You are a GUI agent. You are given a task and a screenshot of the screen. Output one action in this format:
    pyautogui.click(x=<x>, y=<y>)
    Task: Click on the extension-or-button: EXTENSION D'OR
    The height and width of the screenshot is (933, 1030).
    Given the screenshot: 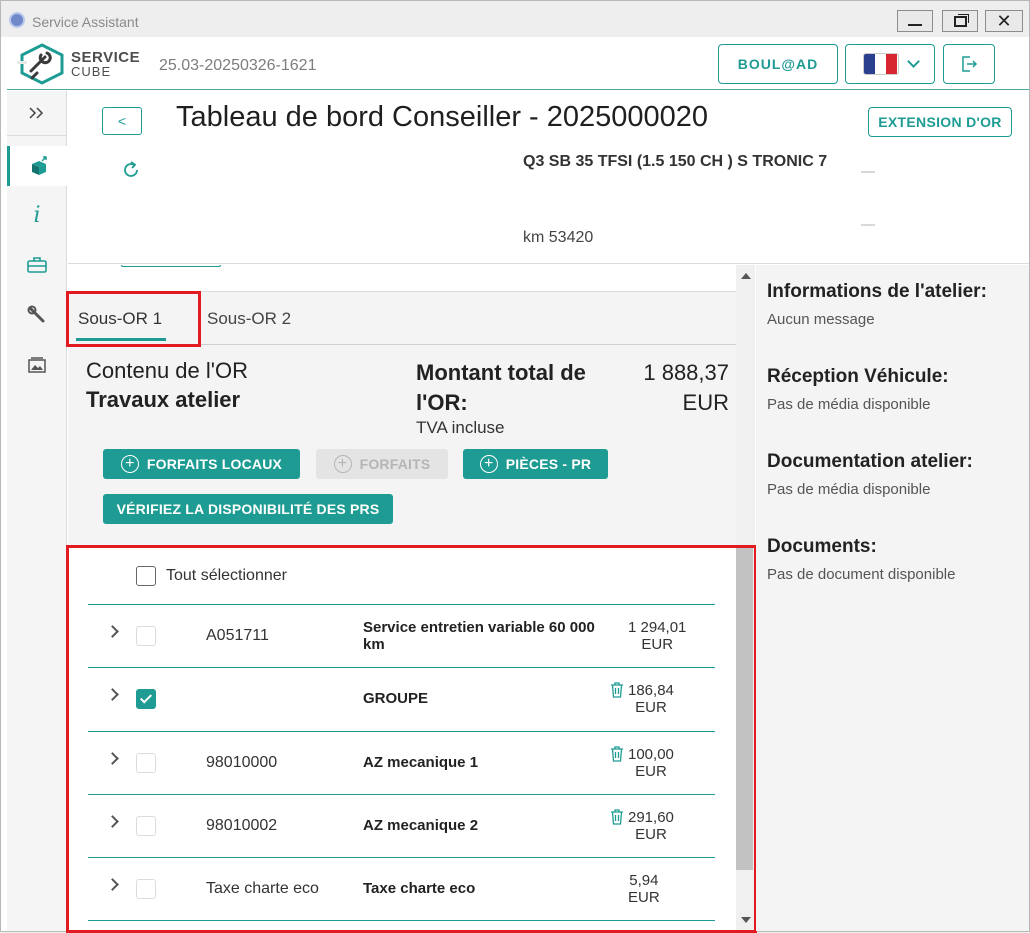 What is the action you would take?
    pyautogui.click(x=940, y=122)
    